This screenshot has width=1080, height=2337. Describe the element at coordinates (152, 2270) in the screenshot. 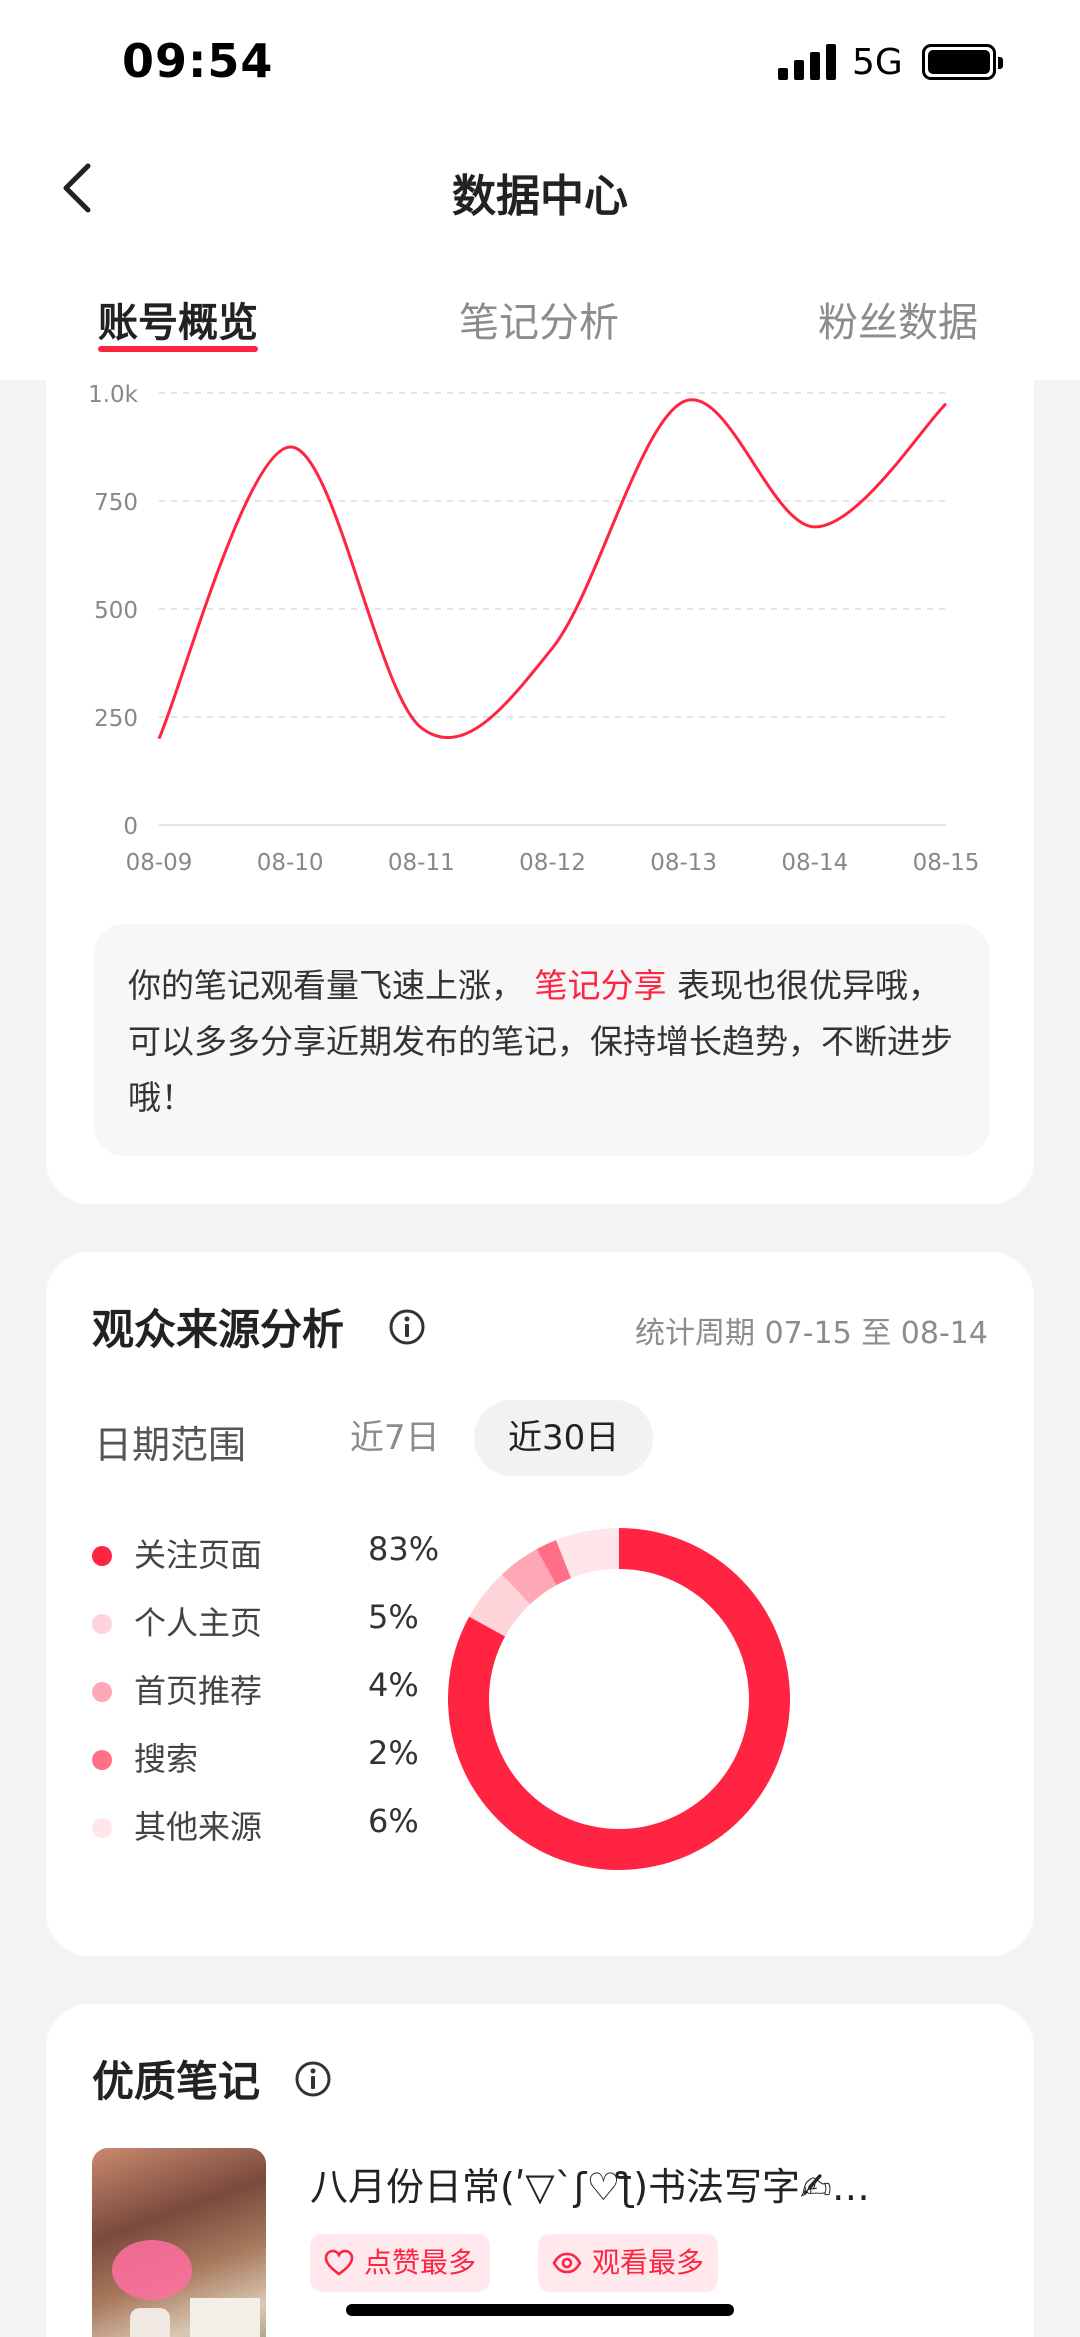

I see `flower-shape` at that location.